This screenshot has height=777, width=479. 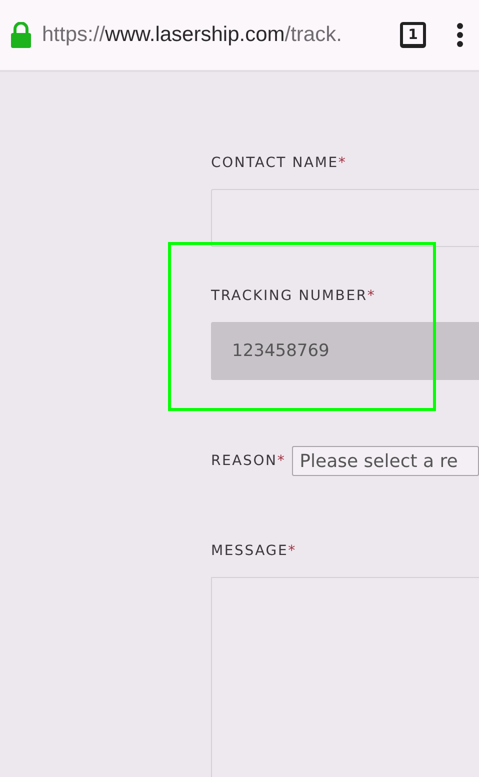 I want to click on url-field: https://www.lasership.com/track., so click(x=207, y=35).